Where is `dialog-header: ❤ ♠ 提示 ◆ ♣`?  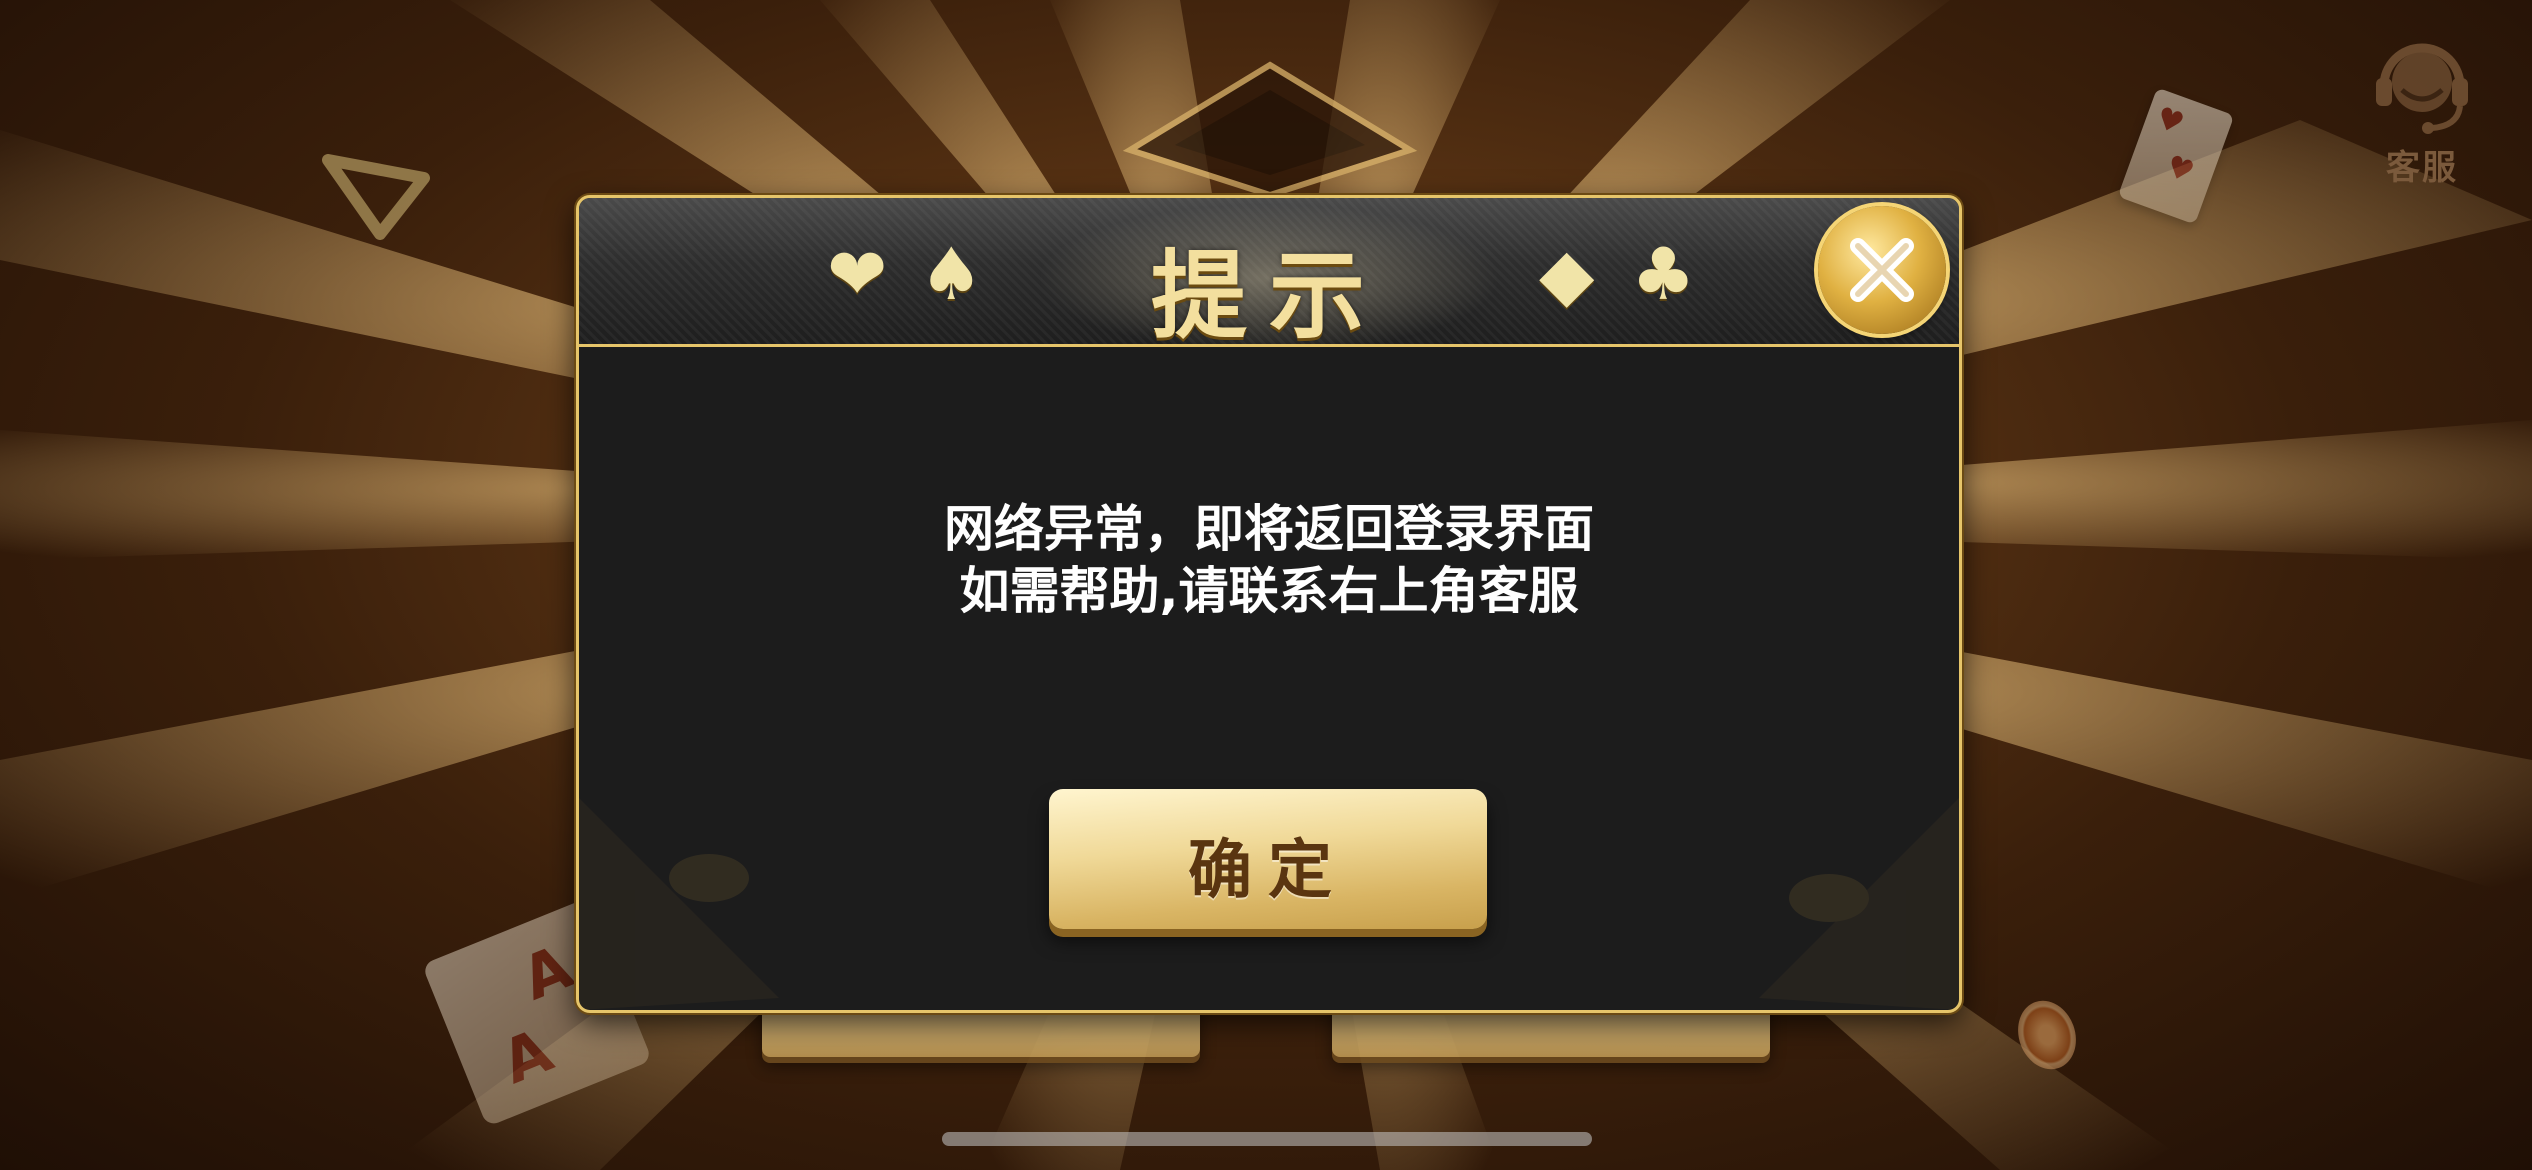
dialog-header: ❤ ♠ 提示 ◆ ♣ is located at coordinates (1269, 275).